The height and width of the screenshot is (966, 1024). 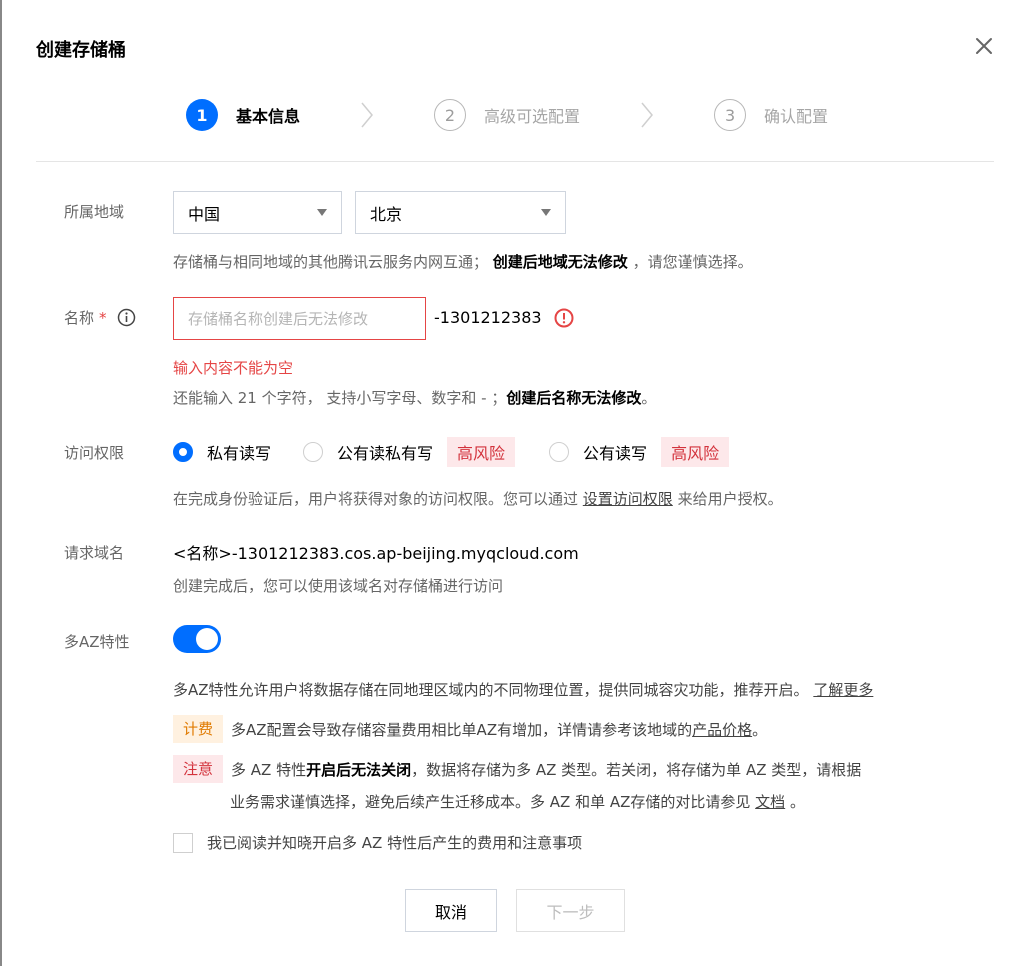 What do you see at coordinates (386, 214) in the screenshot?
I see `city-select-value: 北京` at bounding box center [386, 214].